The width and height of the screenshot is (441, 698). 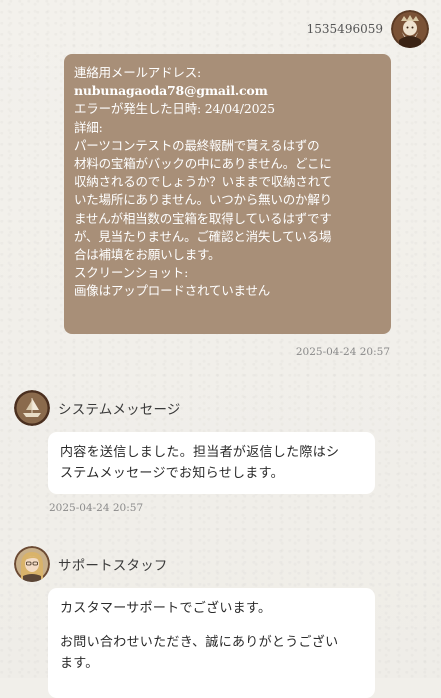 I want to click on user-message-line: 合は補填をお願いします。, so click(x=147, y=255).